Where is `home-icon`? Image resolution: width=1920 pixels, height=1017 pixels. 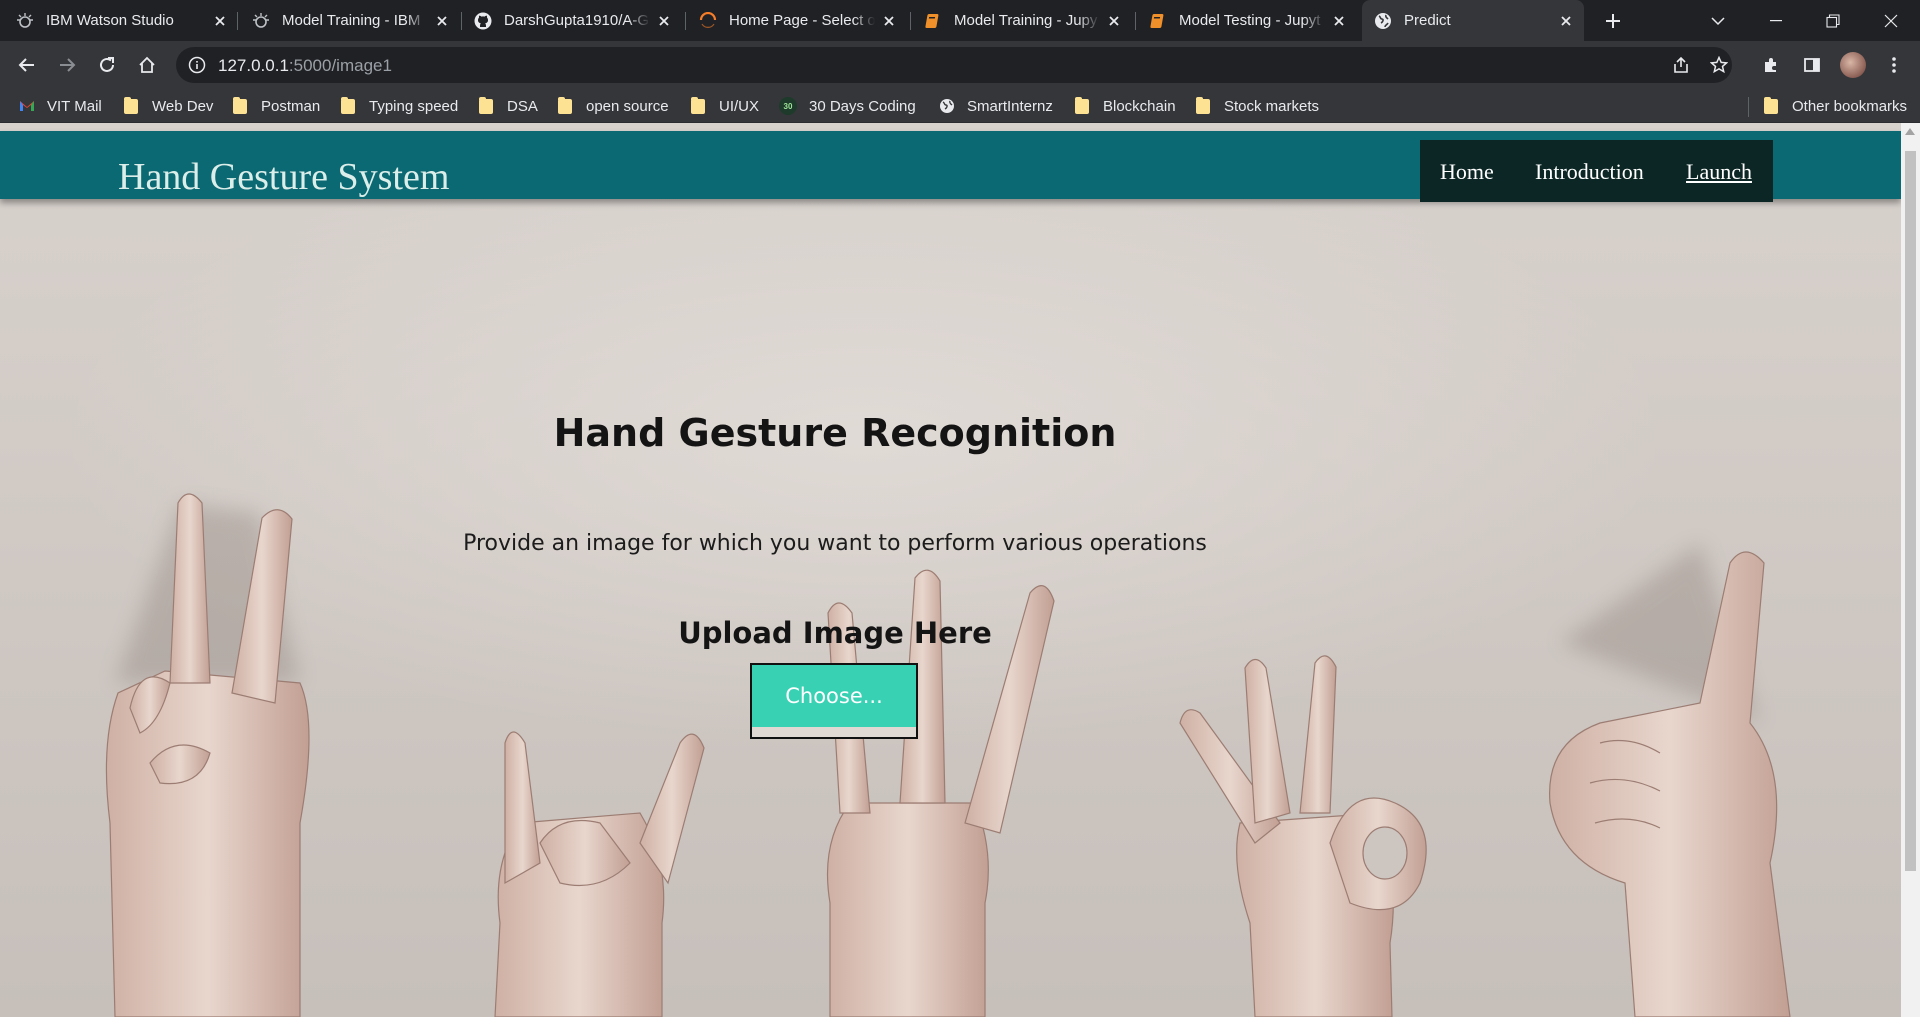
home-icon is located at coordinates (147, 64).